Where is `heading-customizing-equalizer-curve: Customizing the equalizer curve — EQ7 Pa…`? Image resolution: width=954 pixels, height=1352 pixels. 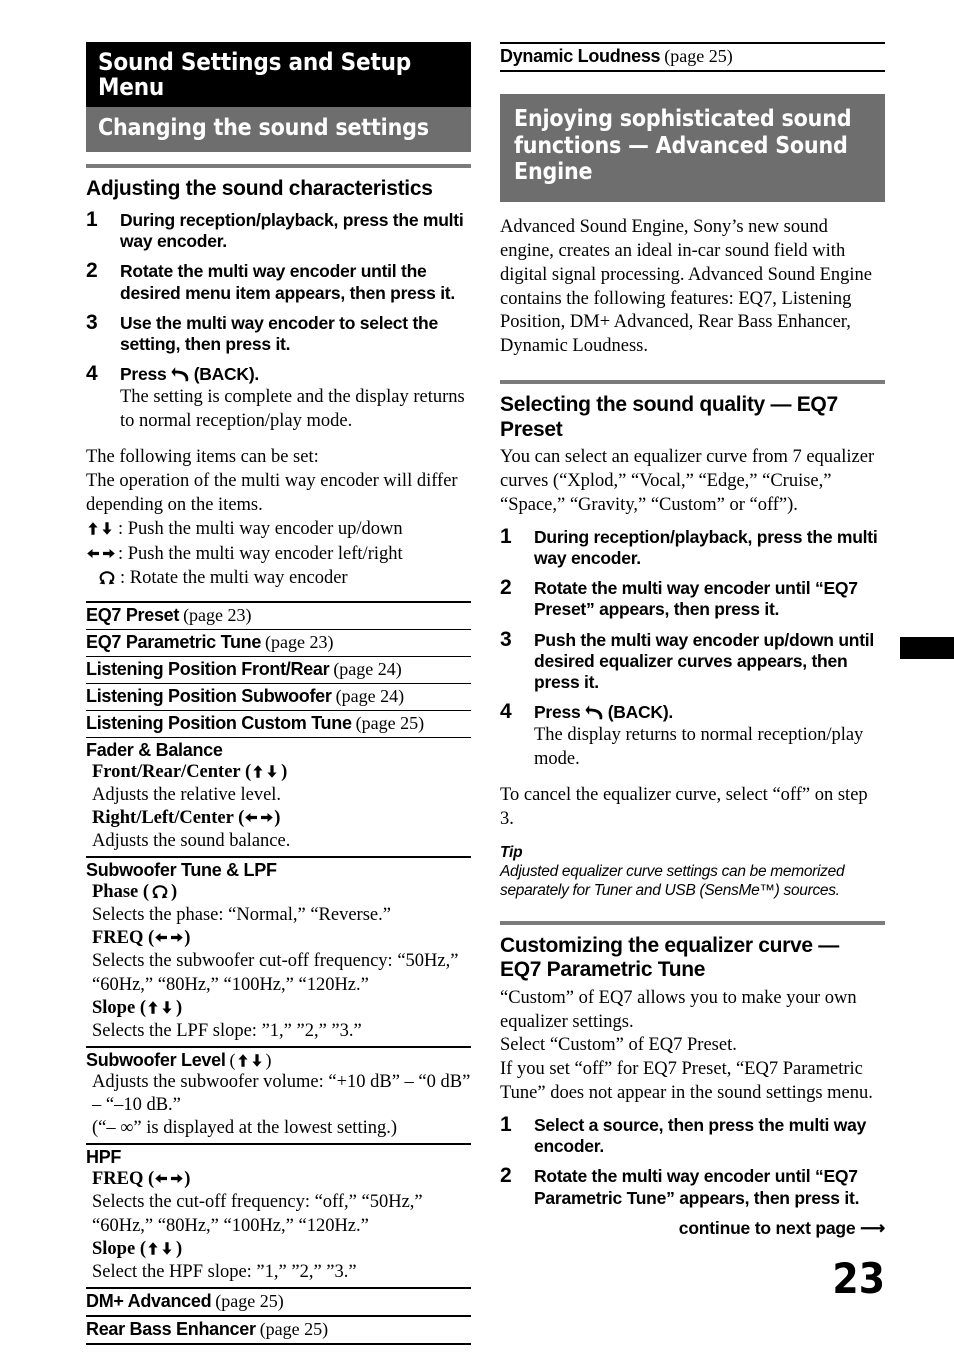
heading-customizing-equalizer-curve: Customizing the equalizer curve — EQ7 Pa… is located at coordinates (669, 957).